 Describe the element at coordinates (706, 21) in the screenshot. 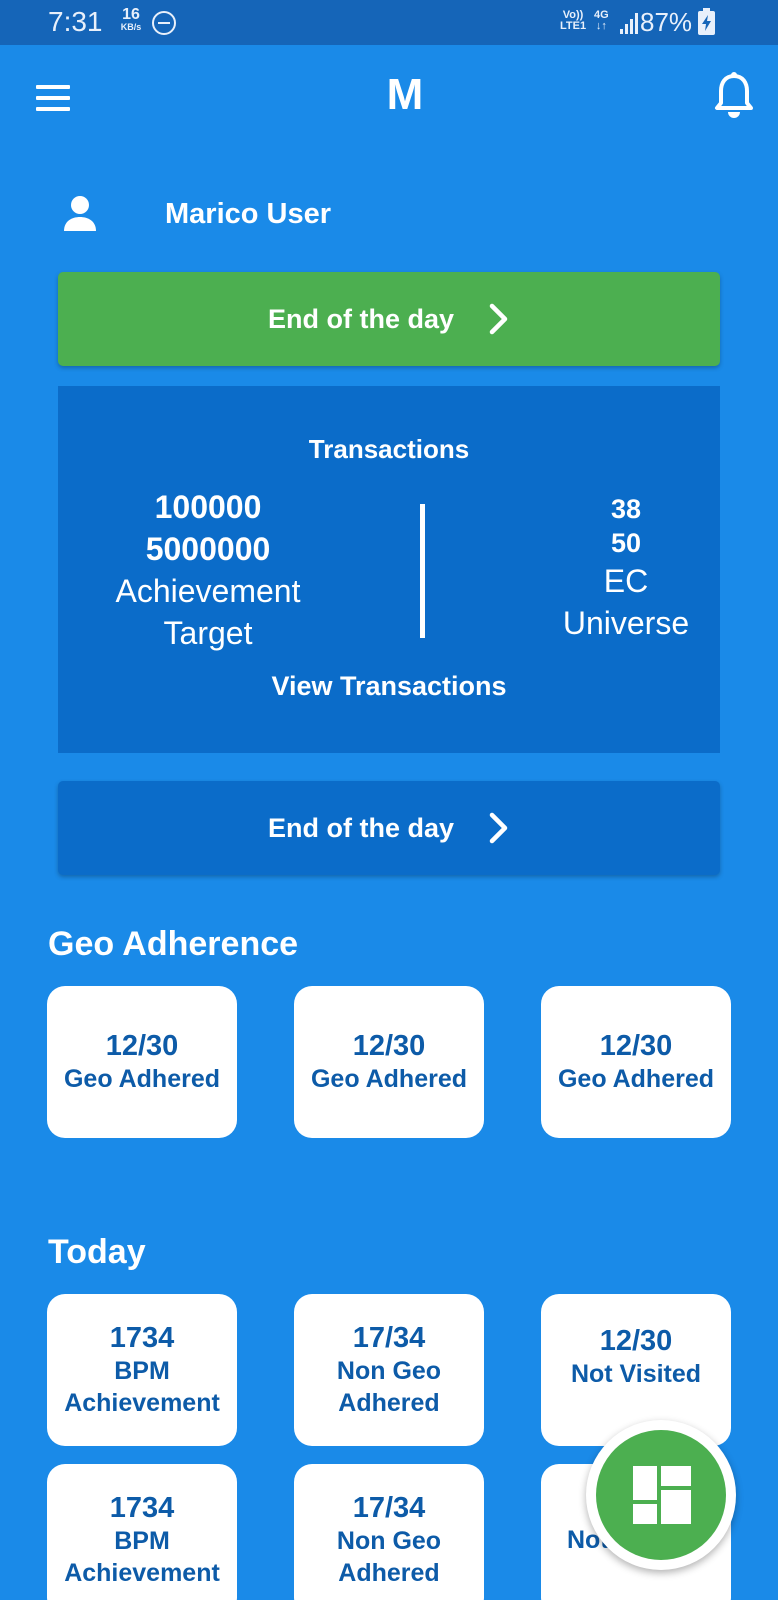

I see `battery-charging-icon` at that location.